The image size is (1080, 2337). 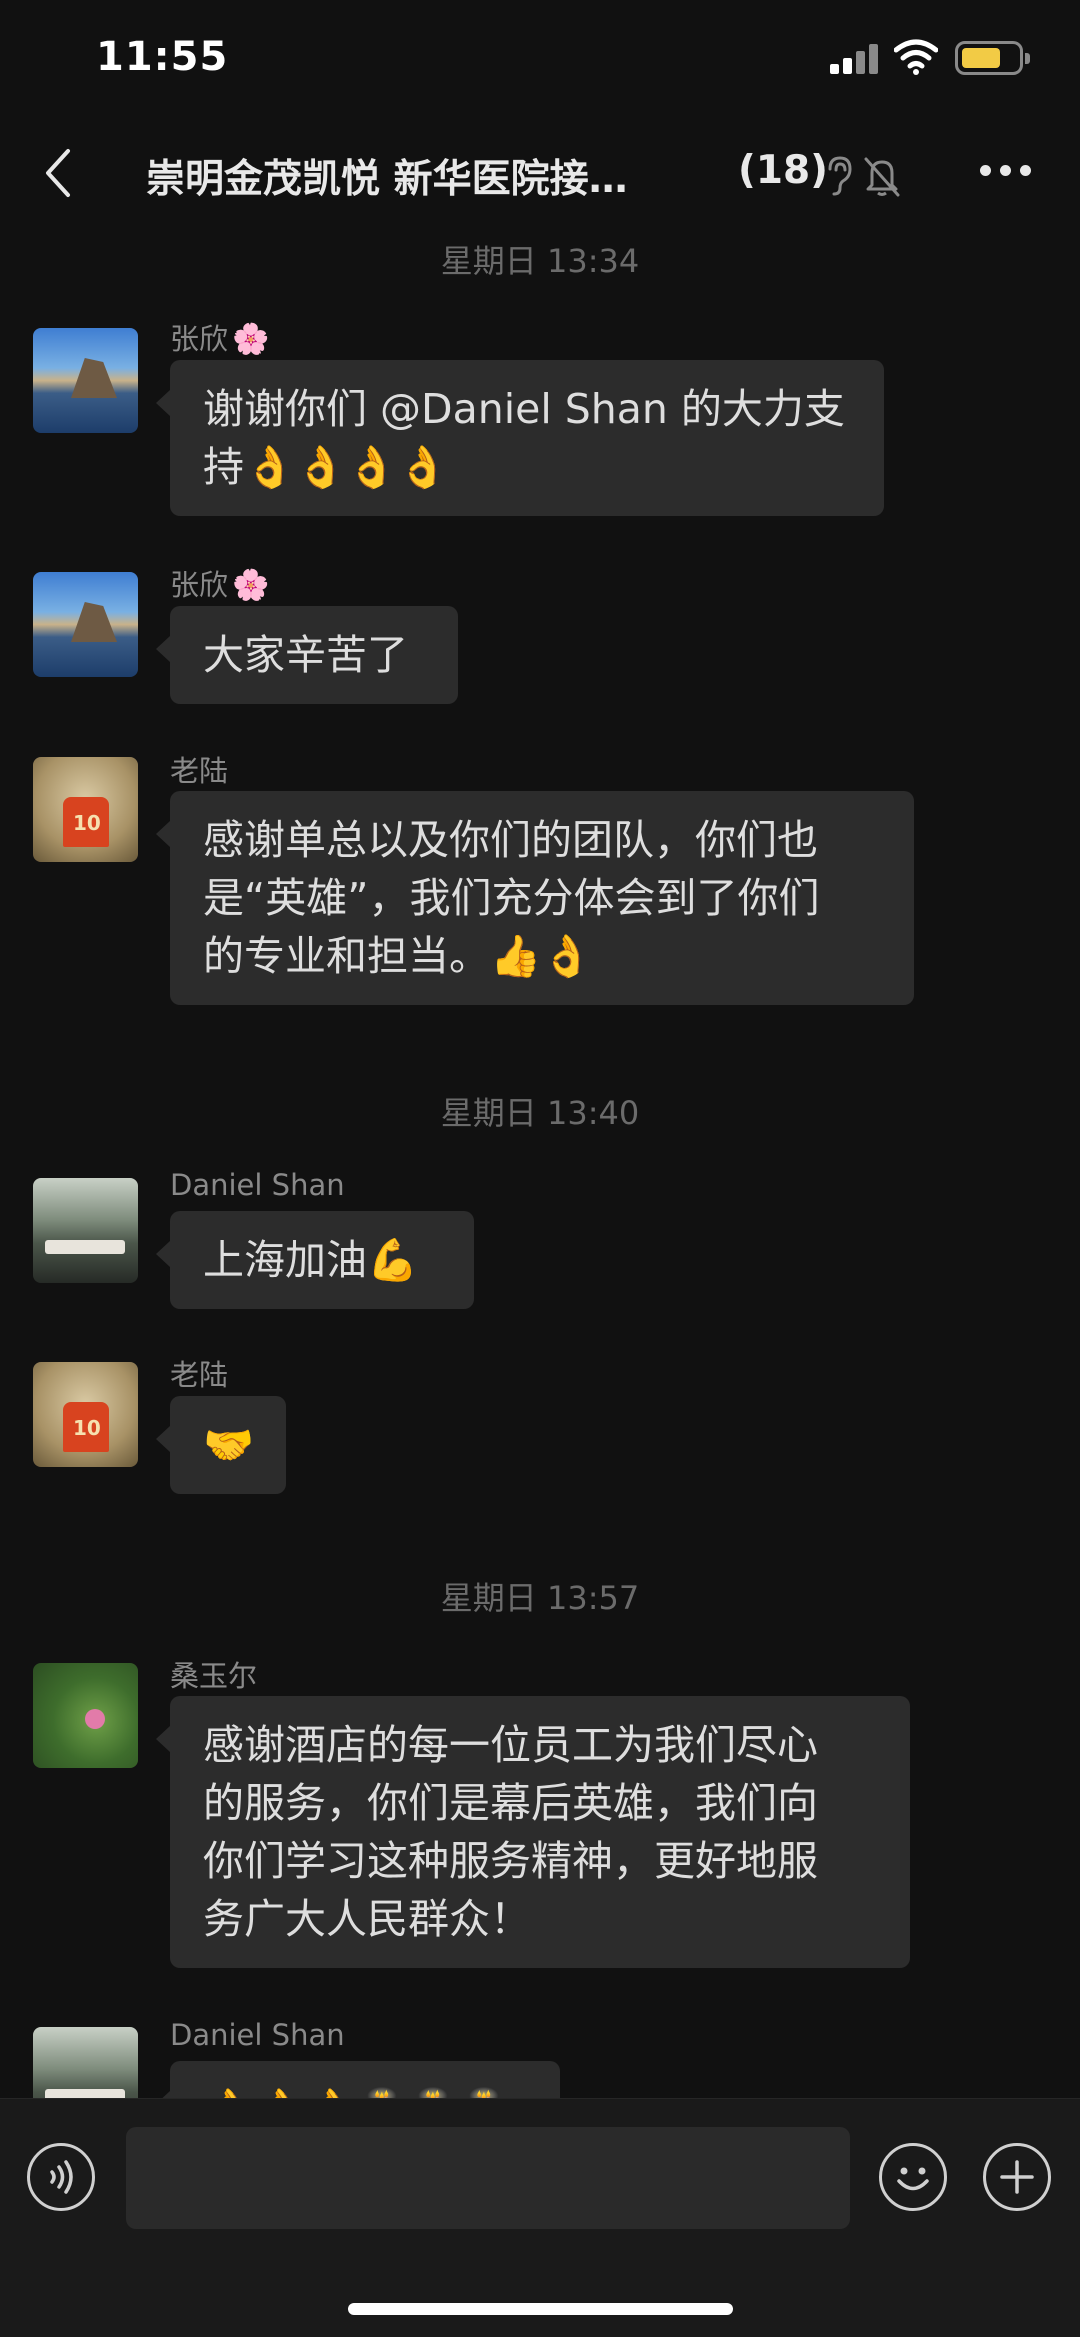 I want to click on emoji-button, so click(x=913, y=2177).